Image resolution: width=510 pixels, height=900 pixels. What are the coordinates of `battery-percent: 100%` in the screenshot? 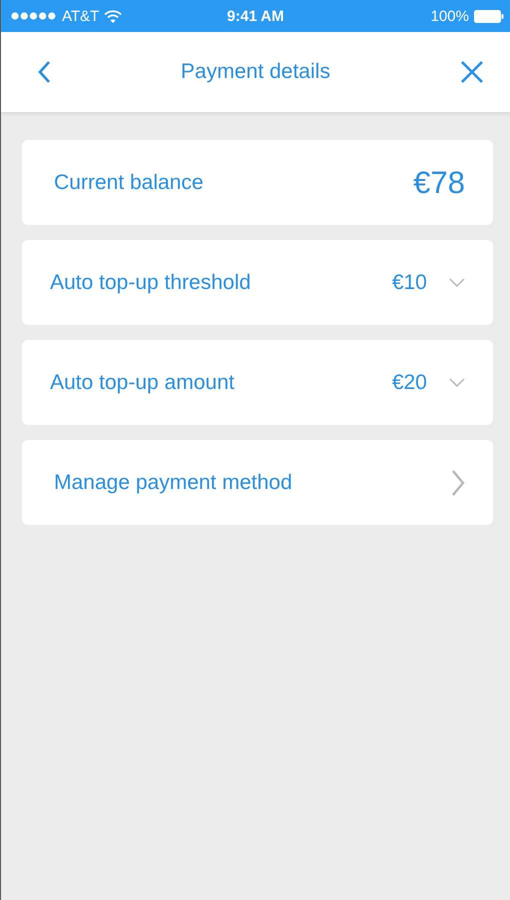 It's located at (449, 16).